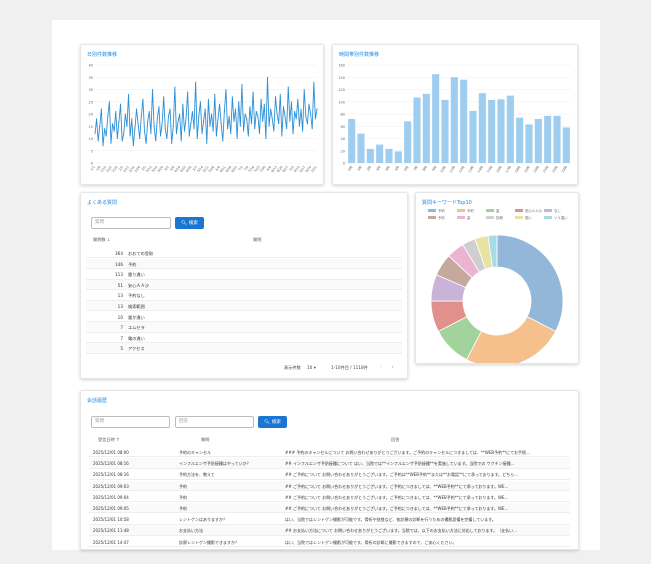  I want to click on history-col-date: 受信日時 ↑, so click(109, 440).